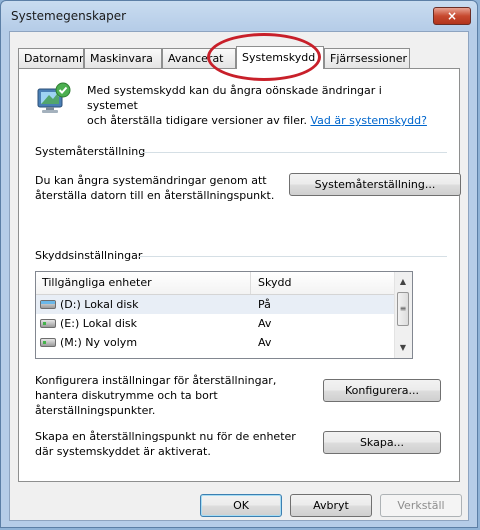 The height and width of the screenshot is (530, 480). What do you see at coordinates (90, 151) in the screenshot?
I see `restore-group-title: Systemåterställning` at bounding box center [90, 151].